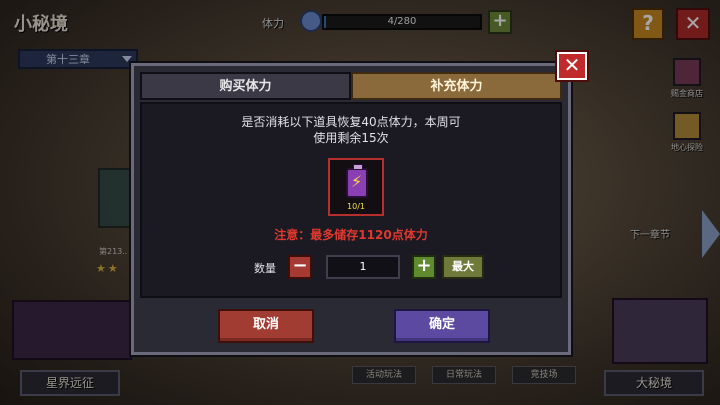  Describe the element at coordinates (351, 130) in the screenshot. I see `dialog-description: 是否消耗以下道具恢复40点体力，本周可 使用剩余15次` at that location.